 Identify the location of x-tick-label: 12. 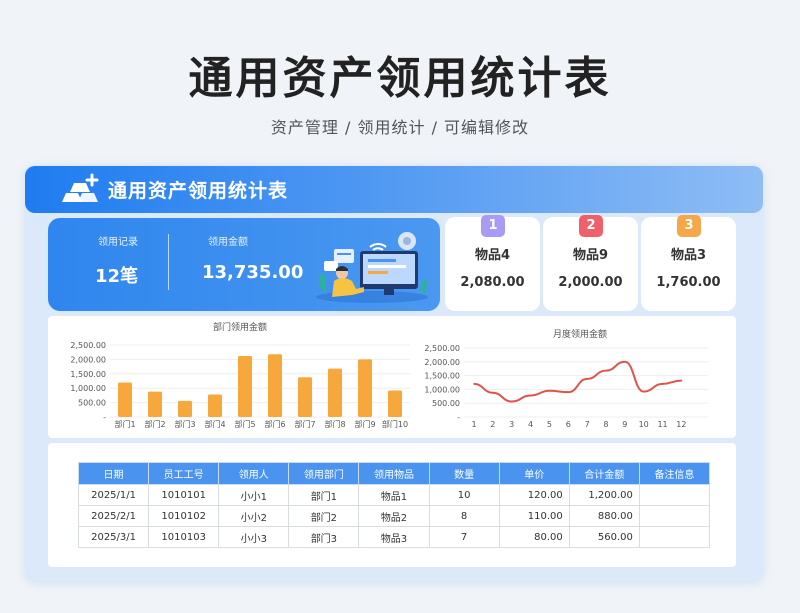
(681, 424).